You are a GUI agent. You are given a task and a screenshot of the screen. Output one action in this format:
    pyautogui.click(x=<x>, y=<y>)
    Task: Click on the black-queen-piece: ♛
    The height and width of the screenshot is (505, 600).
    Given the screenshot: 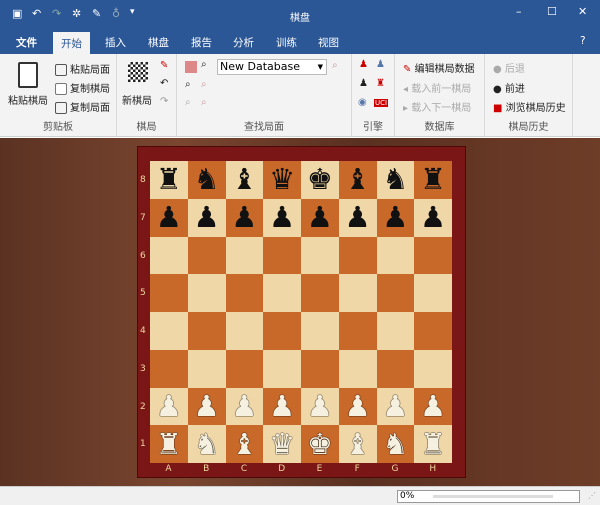 What is the action you would take?
    pyautogui.click(x=282, y=179)
    